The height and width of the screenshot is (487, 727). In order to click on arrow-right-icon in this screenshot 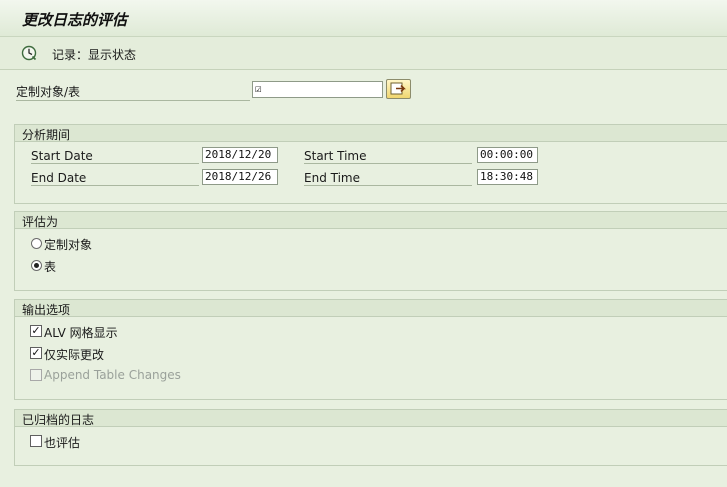, I will do `click(398, 88)`.